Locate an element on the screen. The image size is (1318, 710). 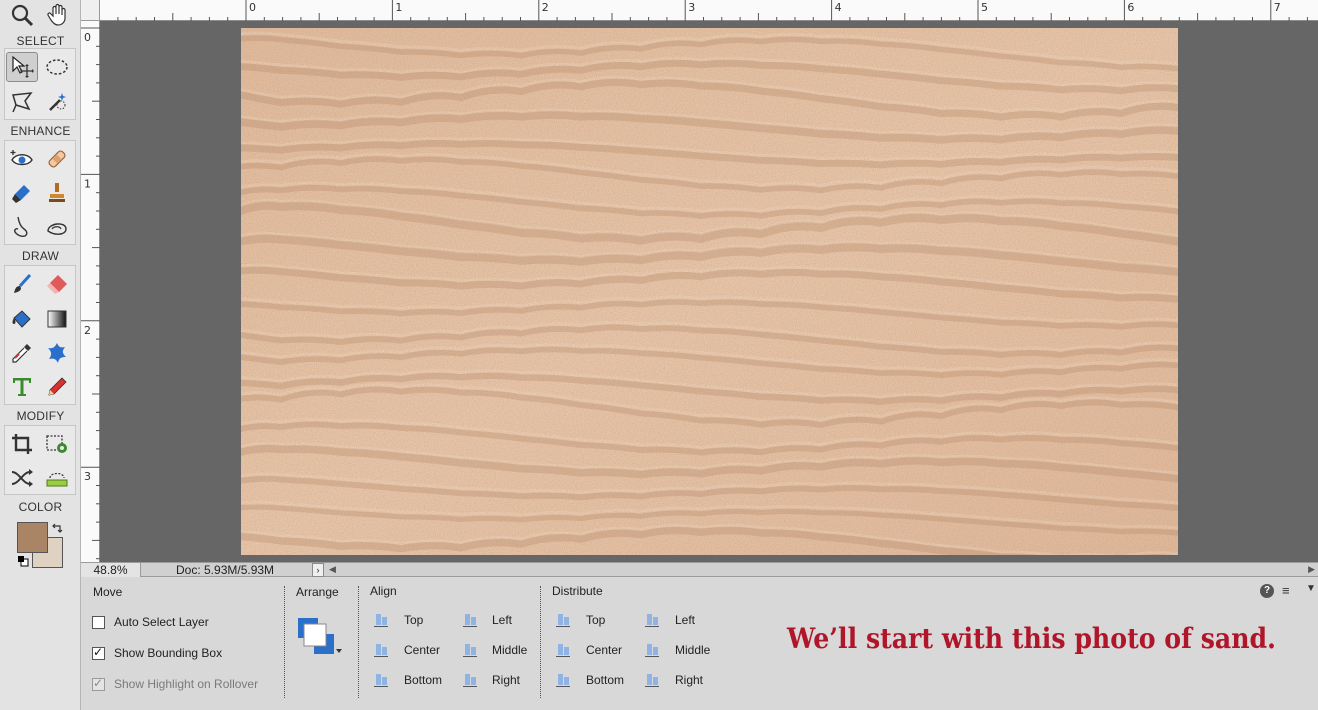
default-colors-icon is located at coordinates (23, 561).